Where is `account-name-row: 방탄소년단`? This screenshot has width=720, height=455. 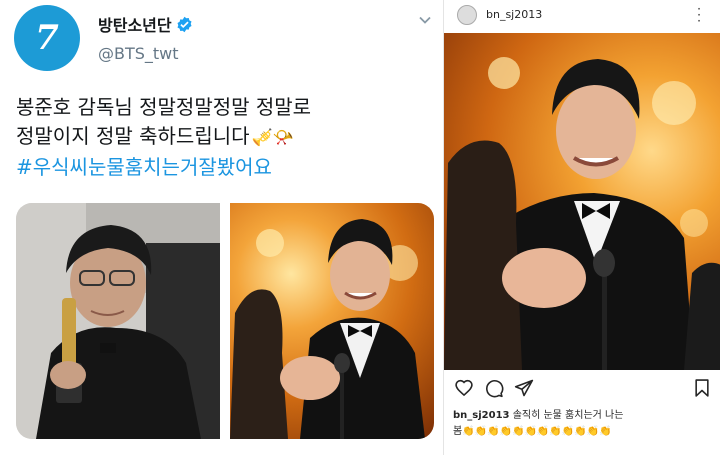 account-name-row: 방탄소년단 is located at coordinates (145, 24).